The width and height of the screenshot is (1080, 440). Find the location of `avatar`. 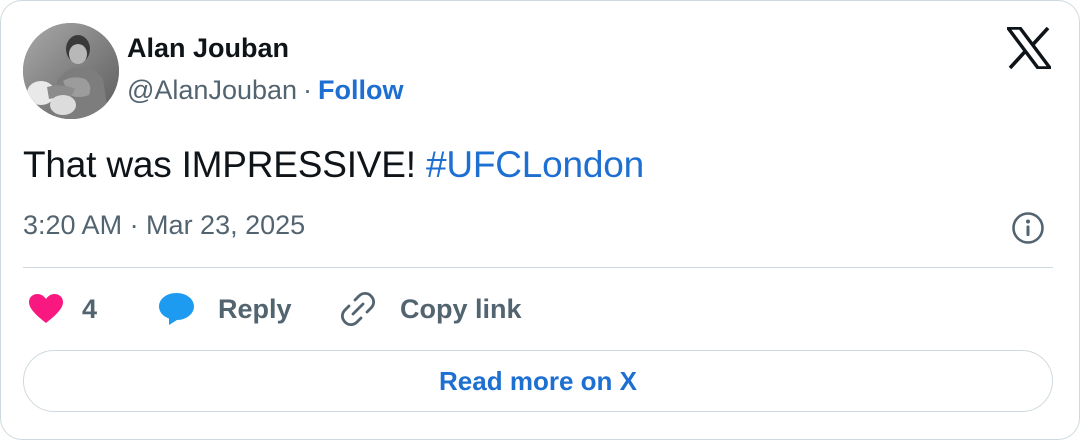

avatar is located at coordinates (71, 71).